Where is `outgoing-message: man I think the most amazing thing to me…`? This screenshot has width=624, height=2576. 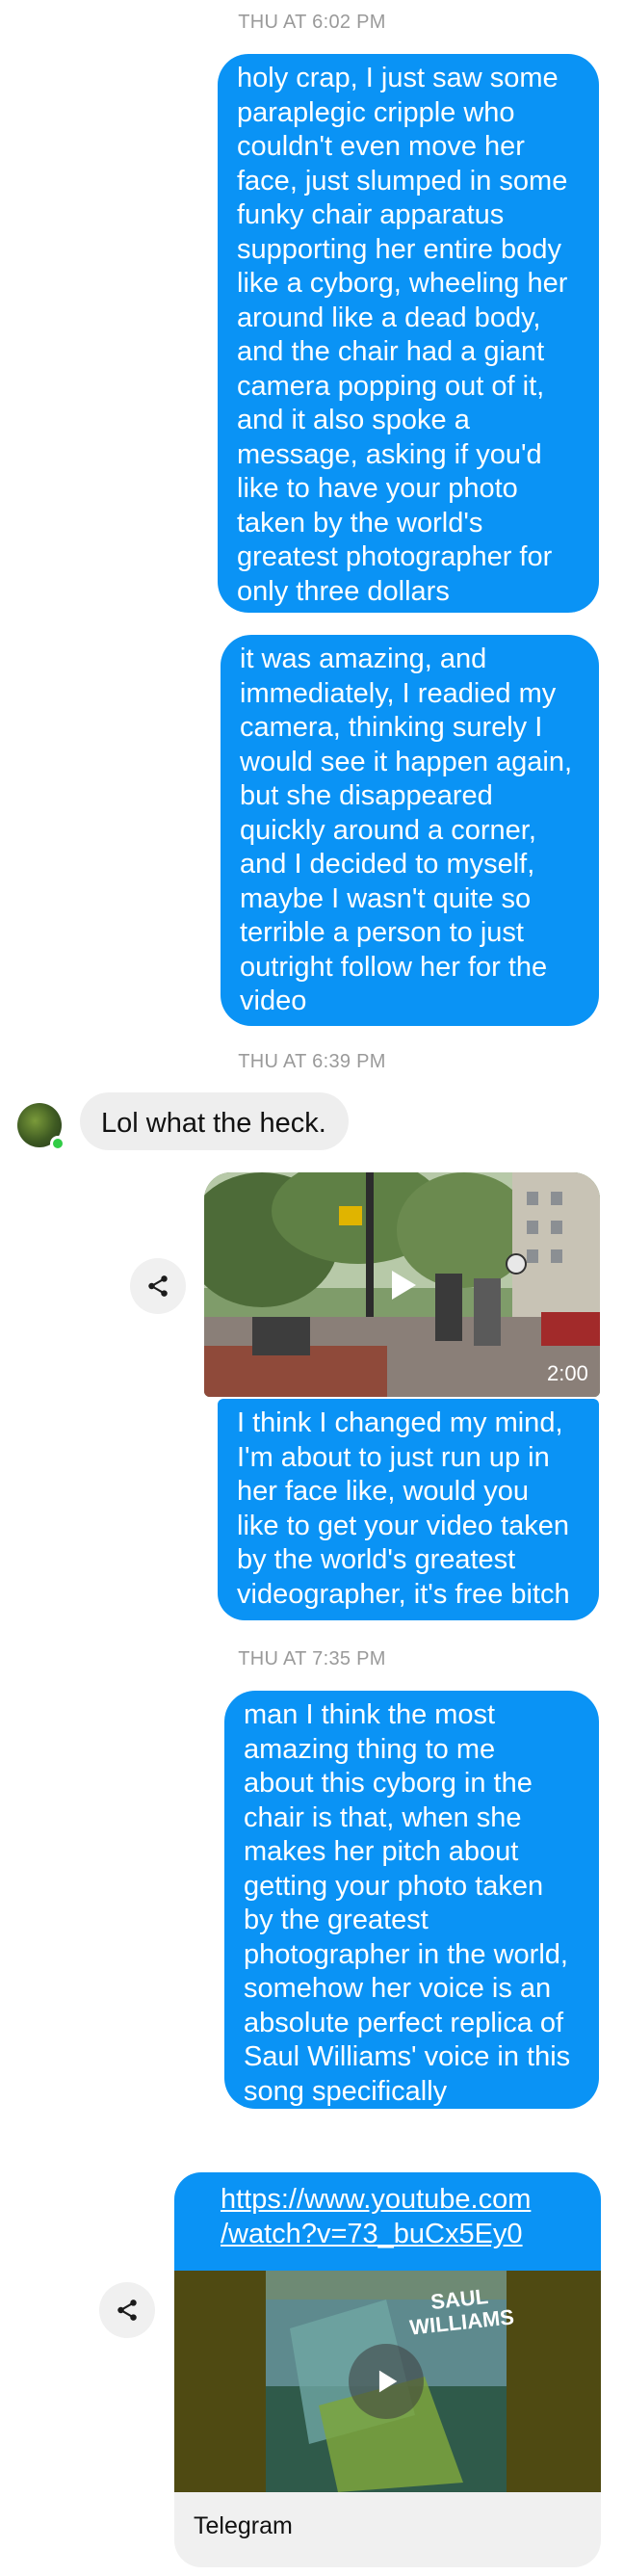 outgoing-message: man I think the most amazing thing to me… is located at coordinates (411, 1900).